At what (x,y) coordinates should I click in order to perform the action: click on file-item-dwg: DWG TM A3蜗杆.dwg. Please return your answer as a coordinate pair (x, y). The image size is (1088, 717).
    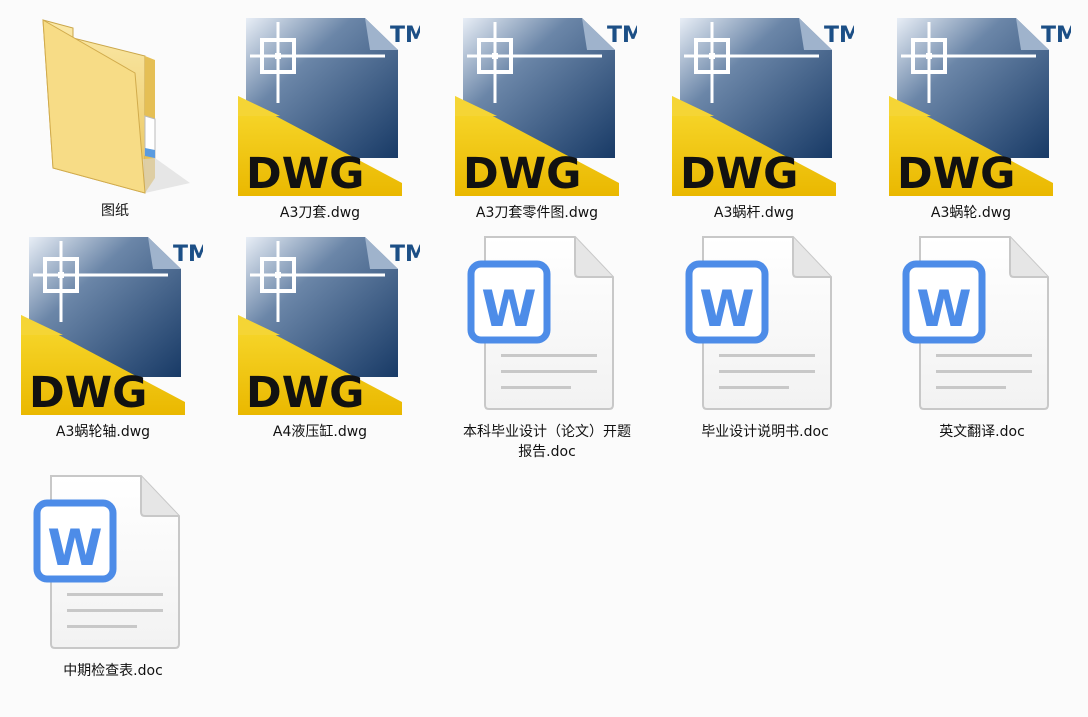
    Looking at the image, I should click on (754, 117).